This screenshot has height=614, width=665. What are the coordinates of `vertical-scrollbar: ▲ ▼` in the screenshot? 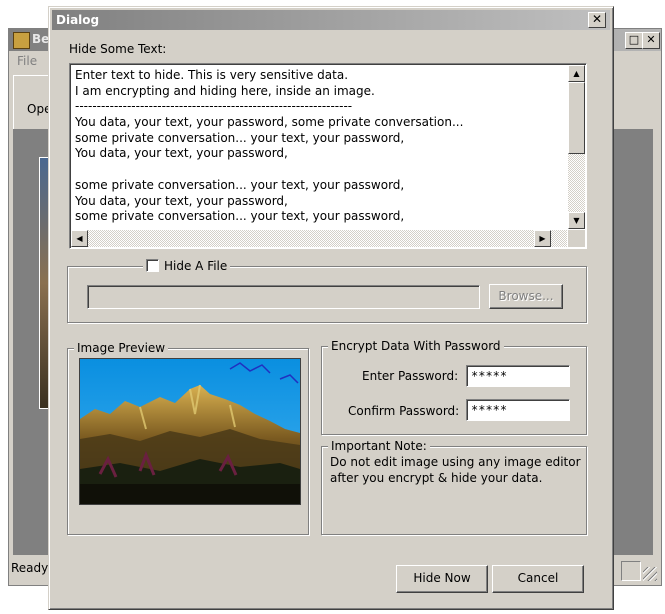 It's located at (576, 147).